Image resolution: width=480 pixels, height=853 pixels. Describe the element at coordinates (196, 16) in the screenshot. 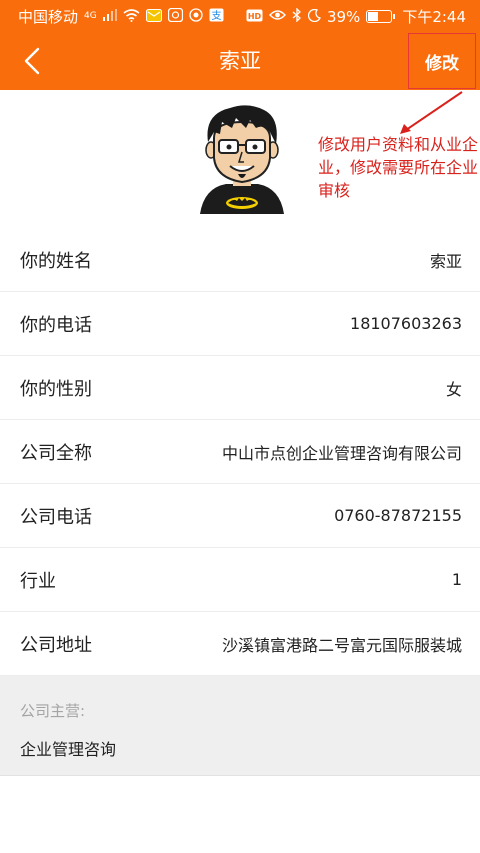

I see `app-icon` at that location.